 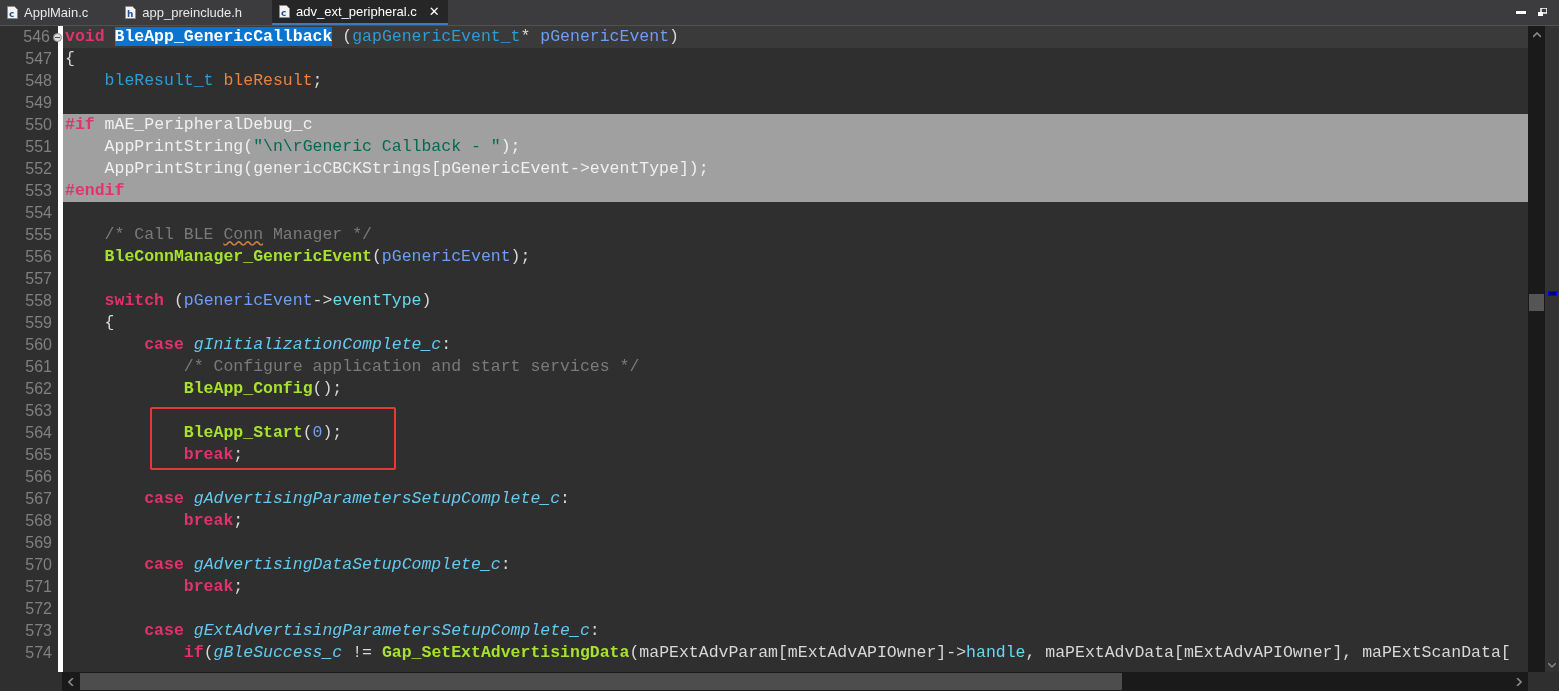 What do you see at coordinates (38, 147) in the screenshot?
I see `line-number: 551` at bounding box center [38, 147].